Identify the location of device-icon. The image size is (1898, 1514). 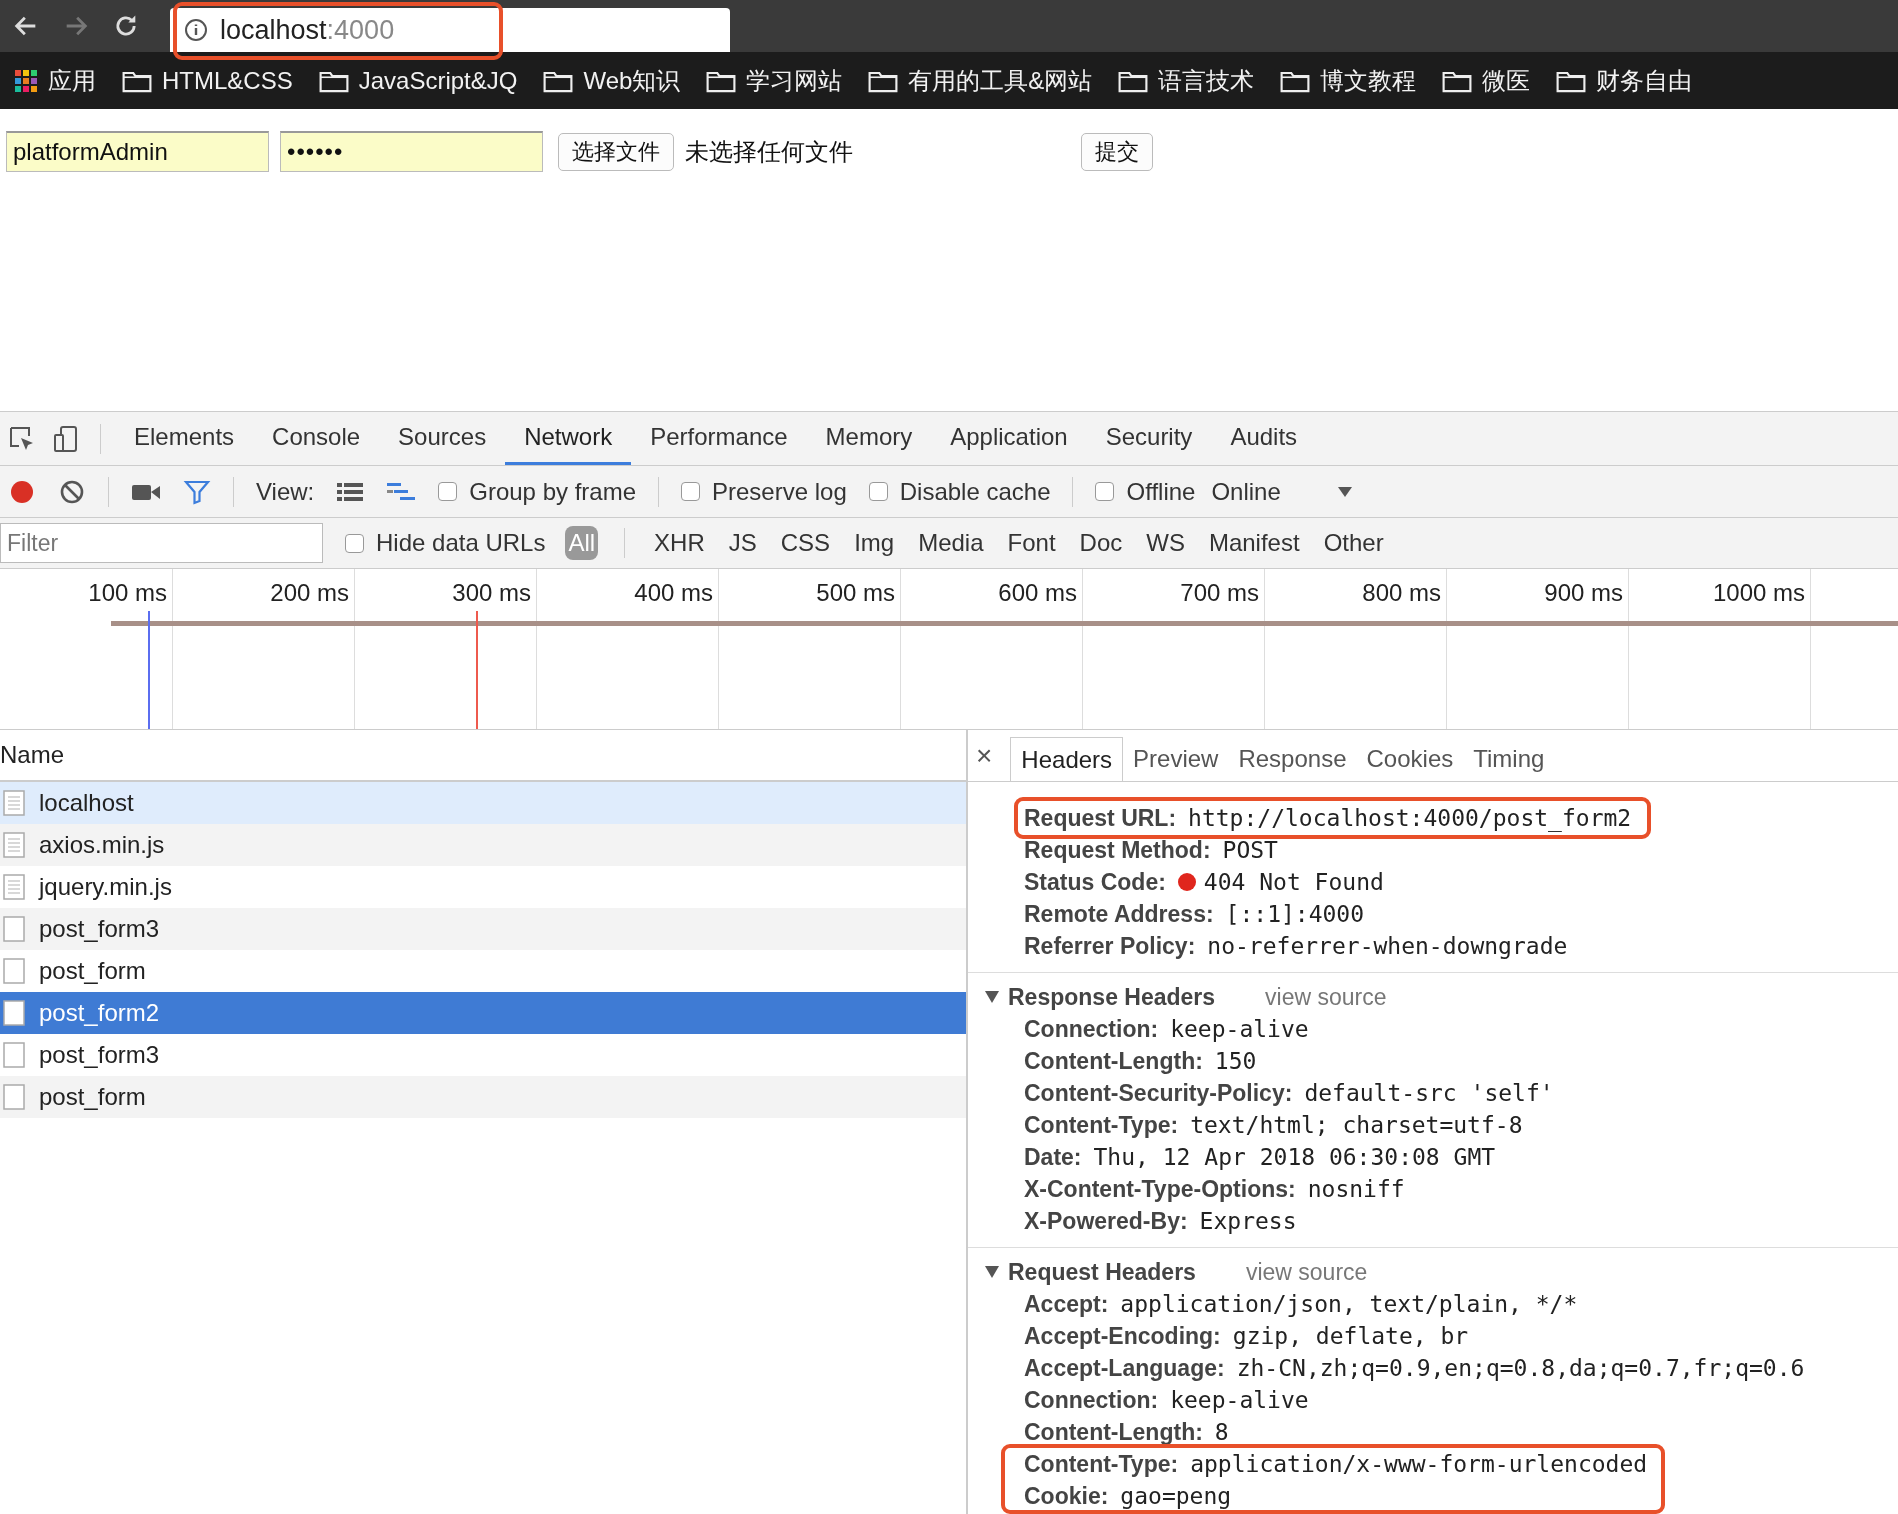
(66, 438).